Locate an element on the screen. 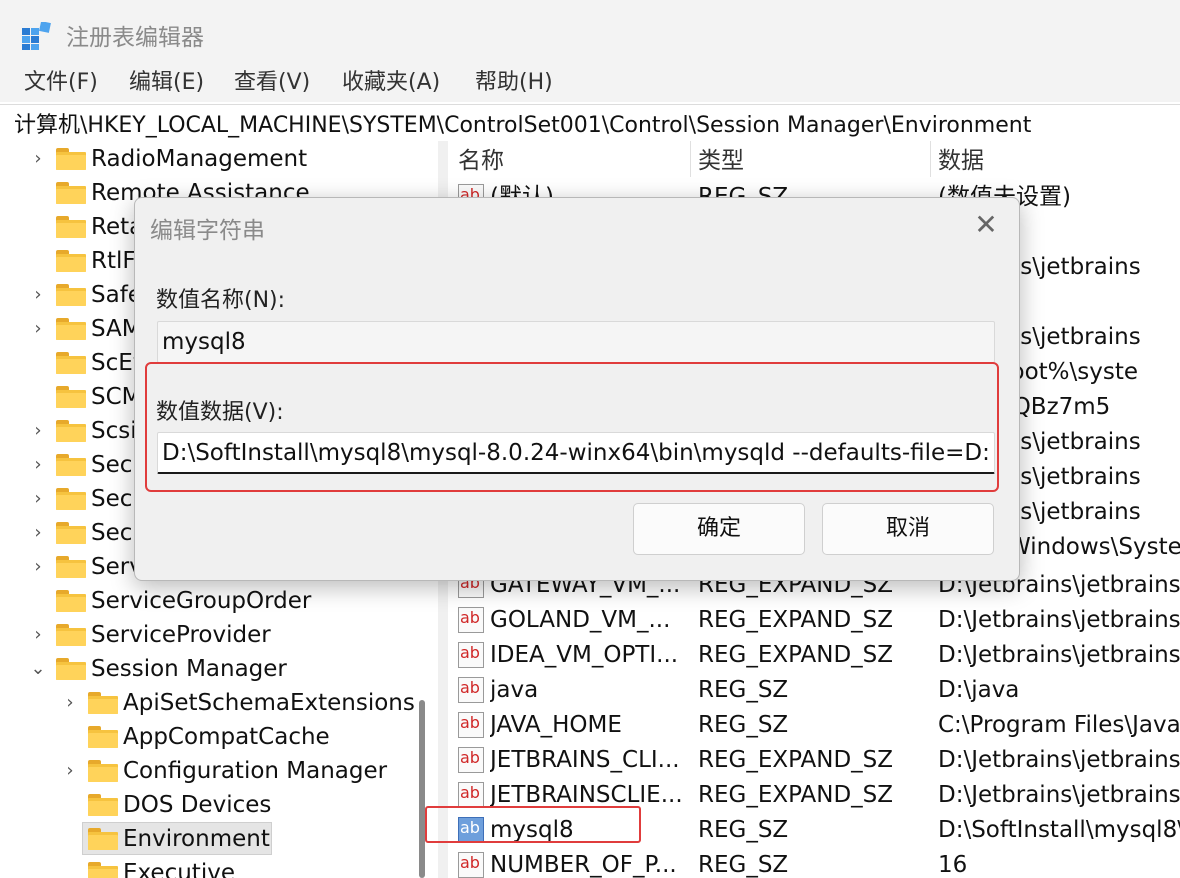  value-name: JAVA_HOME is located at coordinates (556, 725).